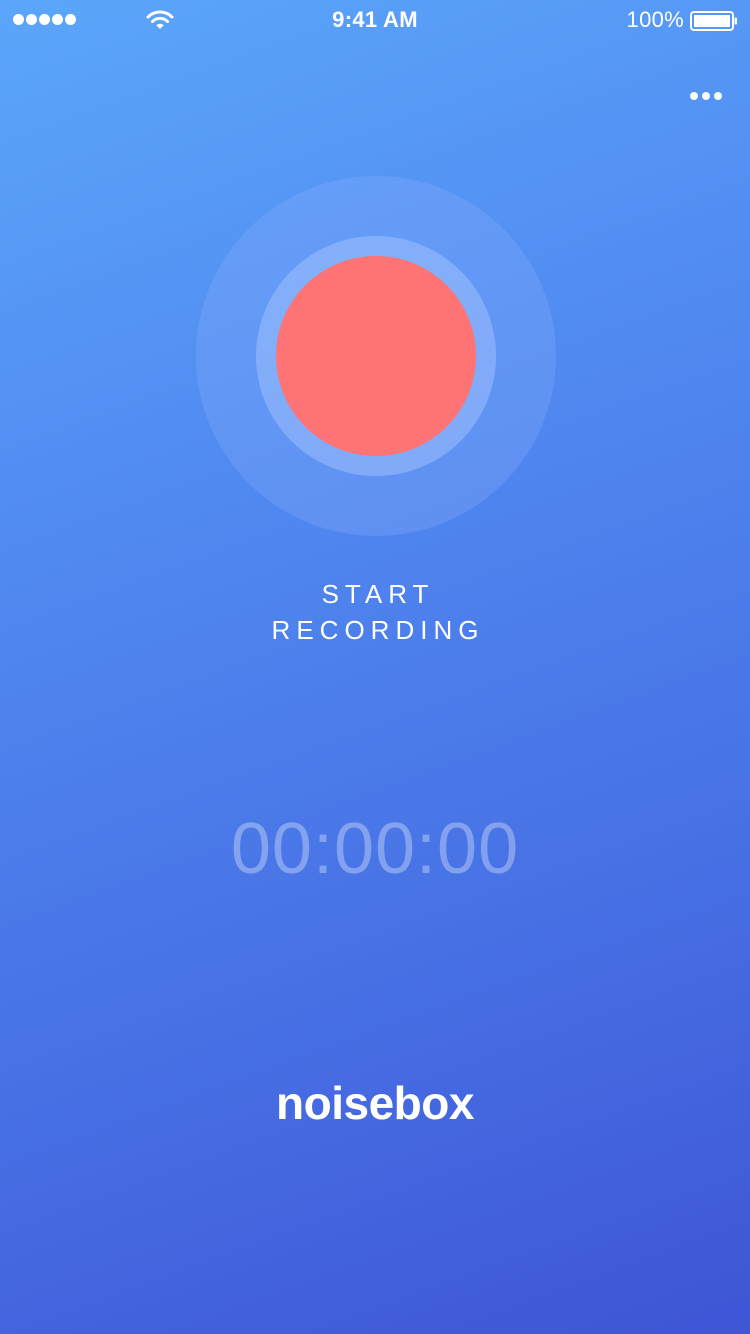 The width and height of the screenshot is (750, 1334). I want to click on brand-logo: noisebox, so click(375, 1103).